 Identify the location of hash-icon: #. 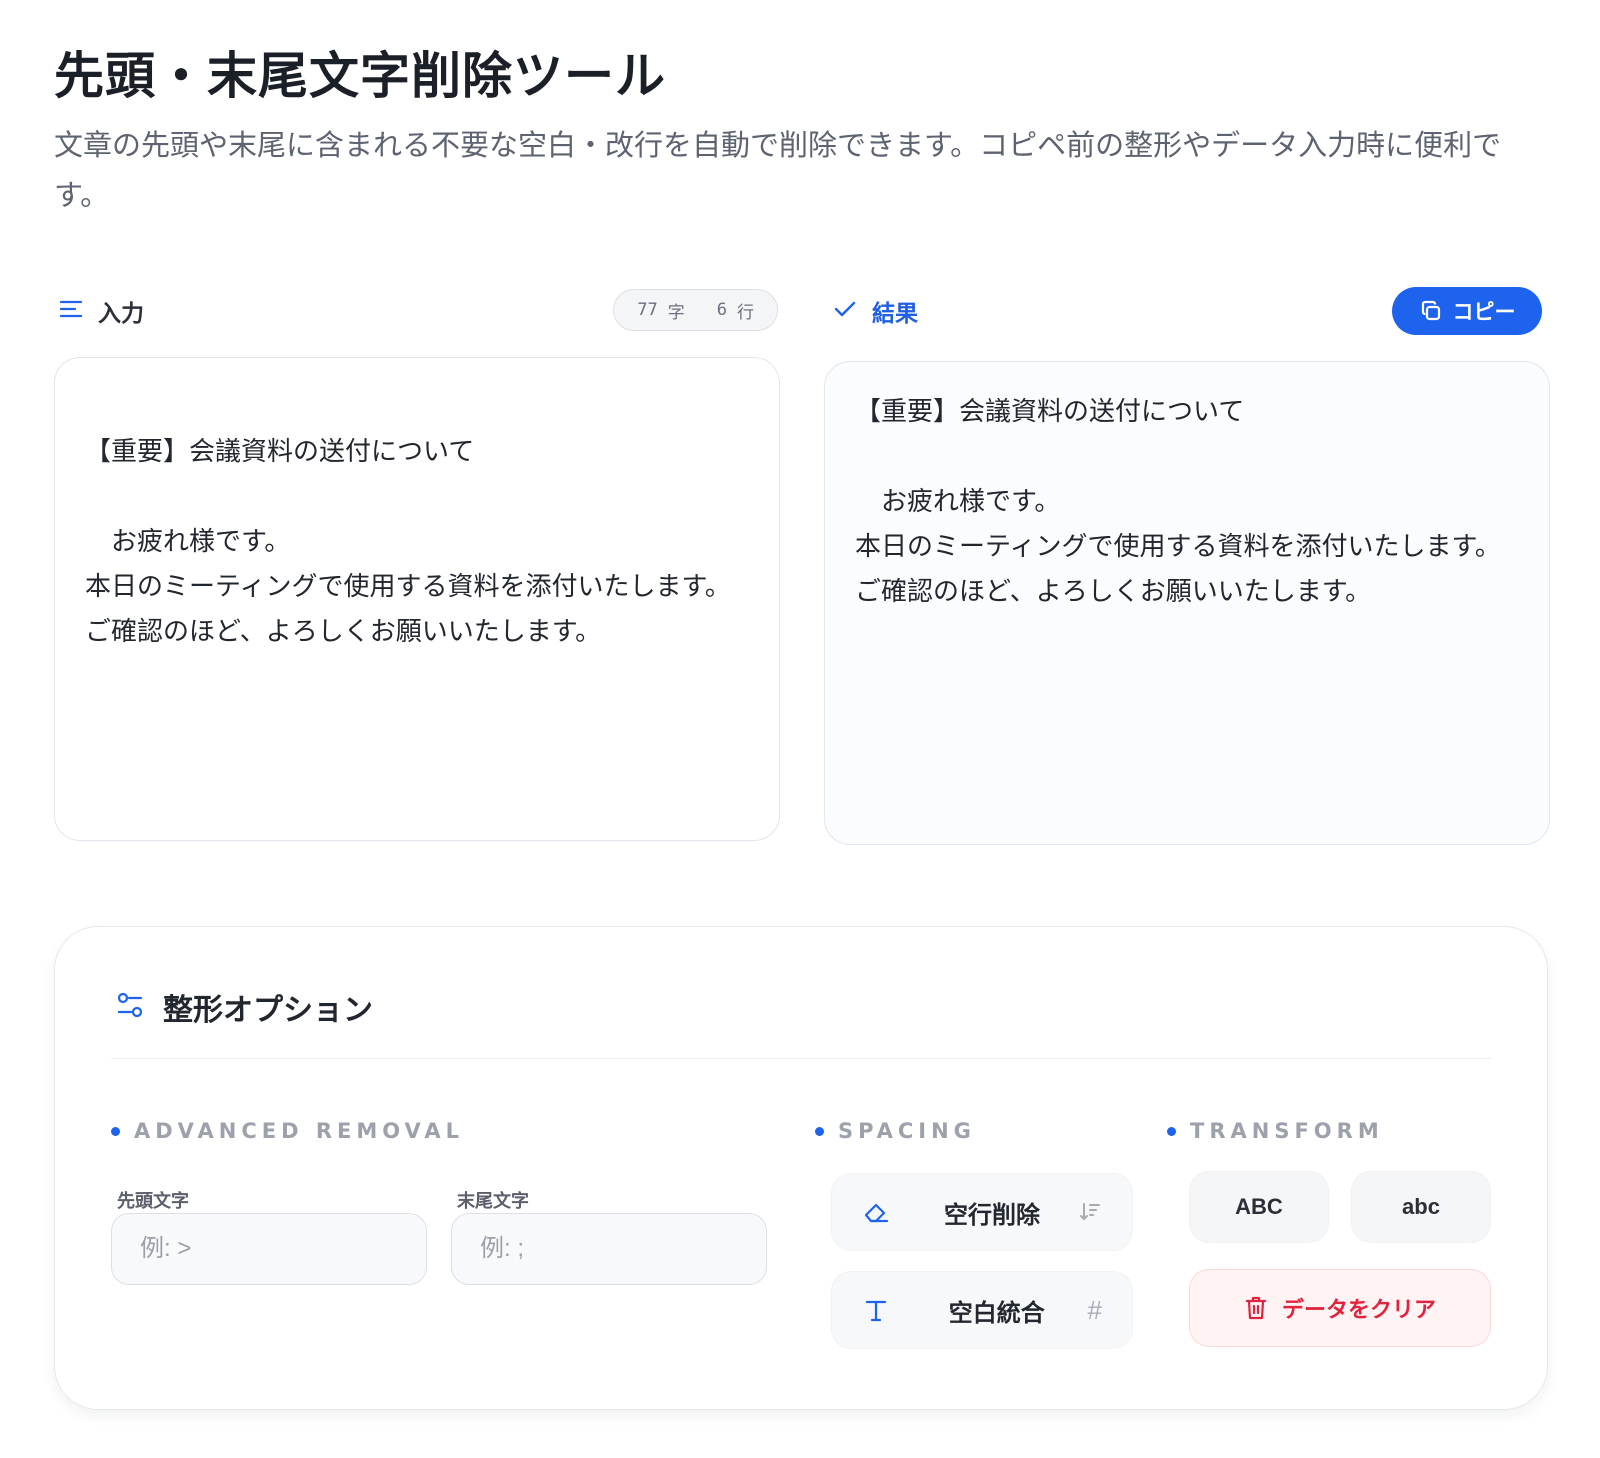
(1094, 1309).